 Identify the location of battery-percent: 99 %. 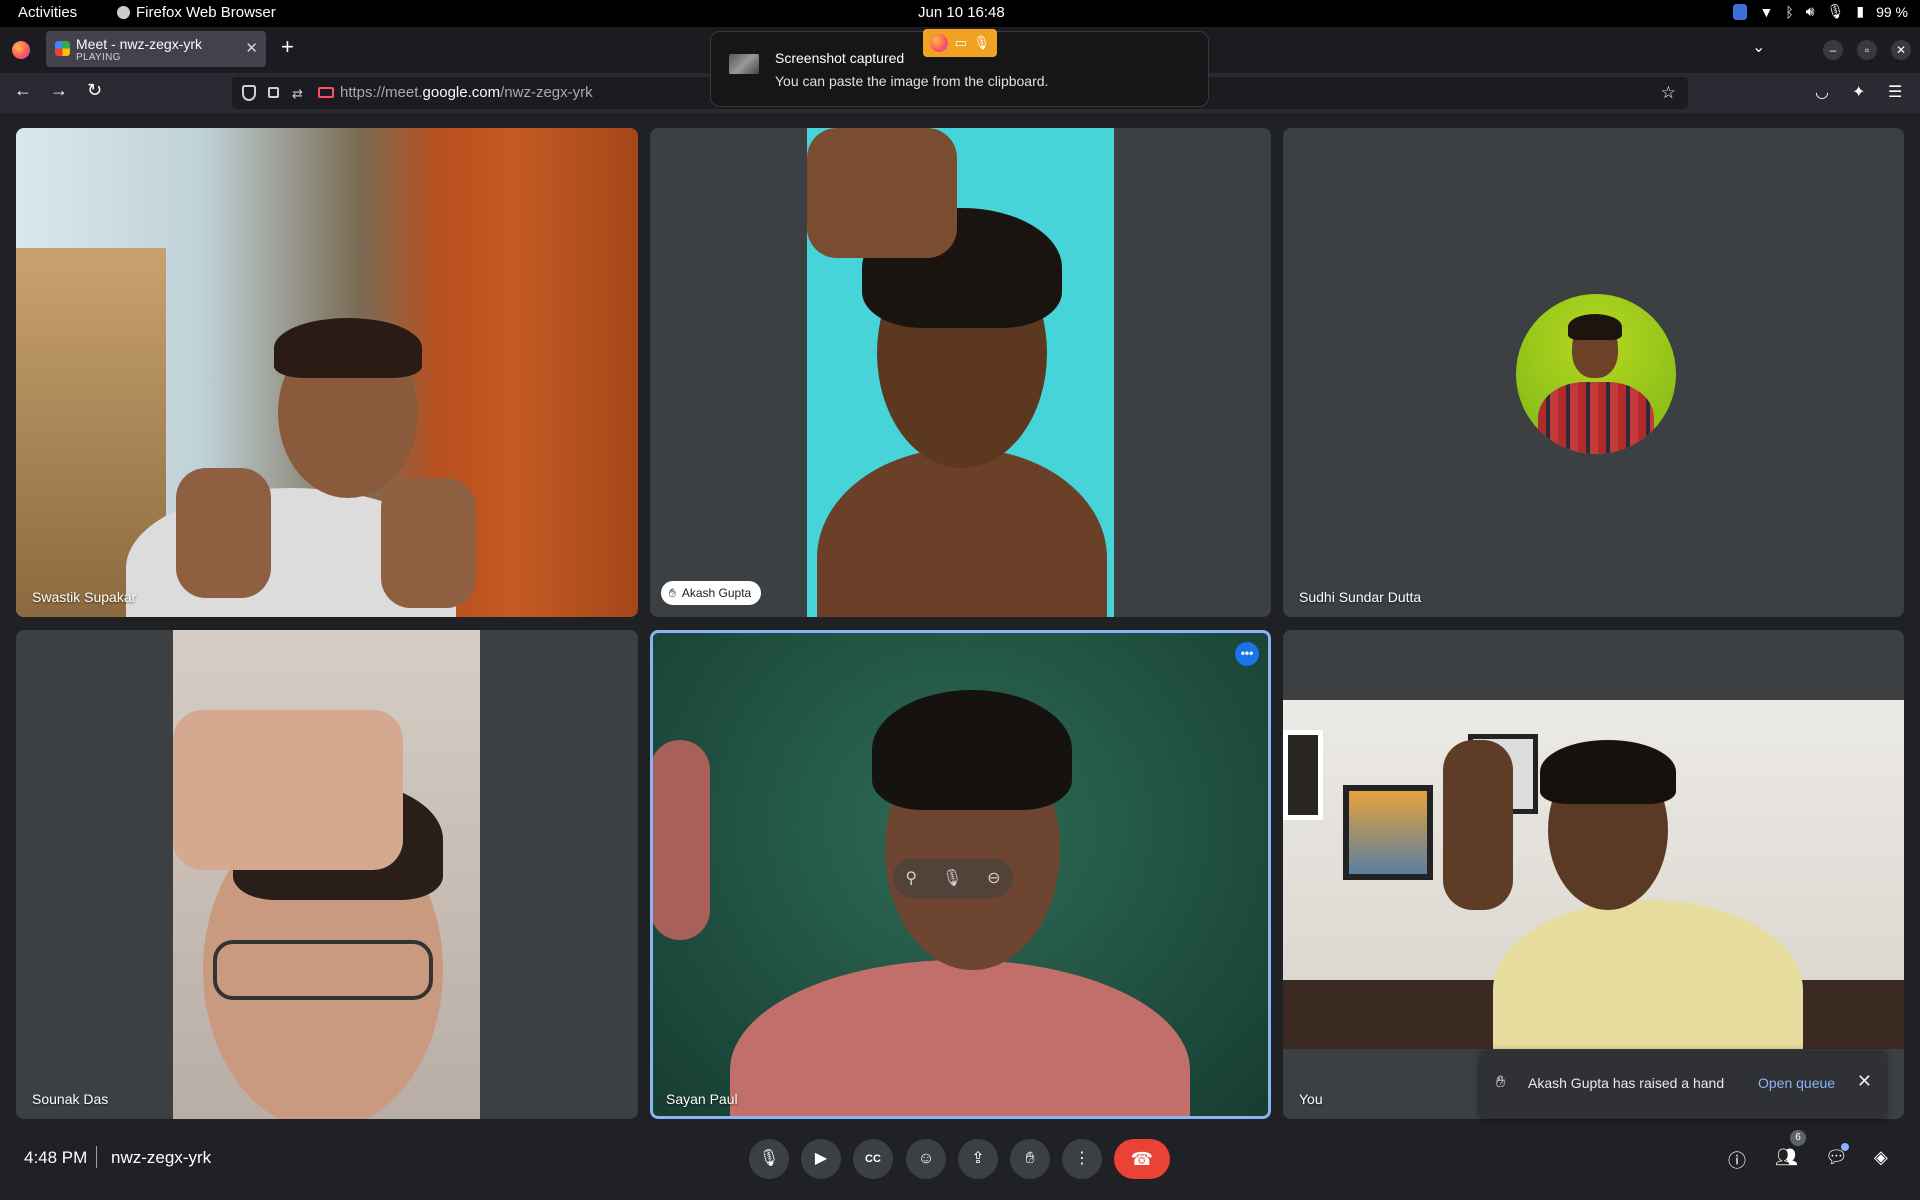
(1892, 11).